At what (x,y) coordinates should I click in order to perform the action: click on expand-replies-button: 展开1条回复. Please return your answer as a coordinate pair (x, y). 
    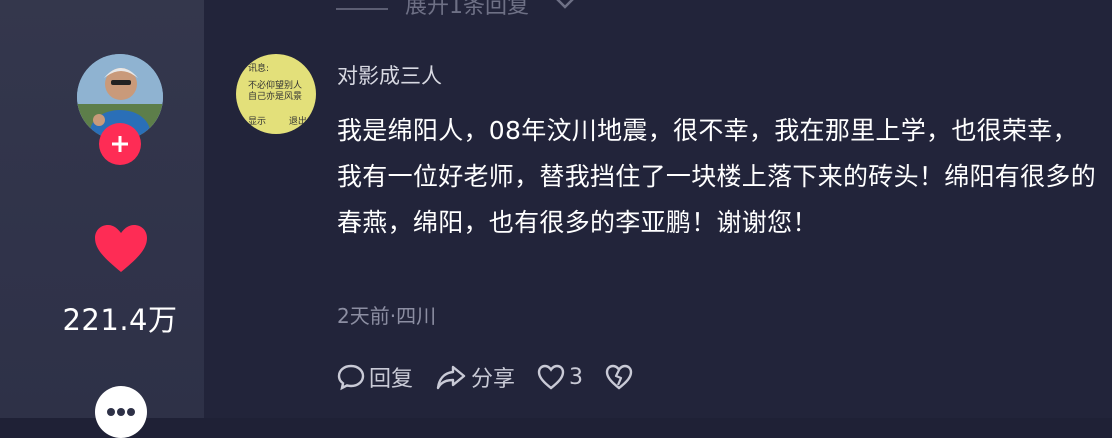
    Looking at the image, I should click on (467, 10).